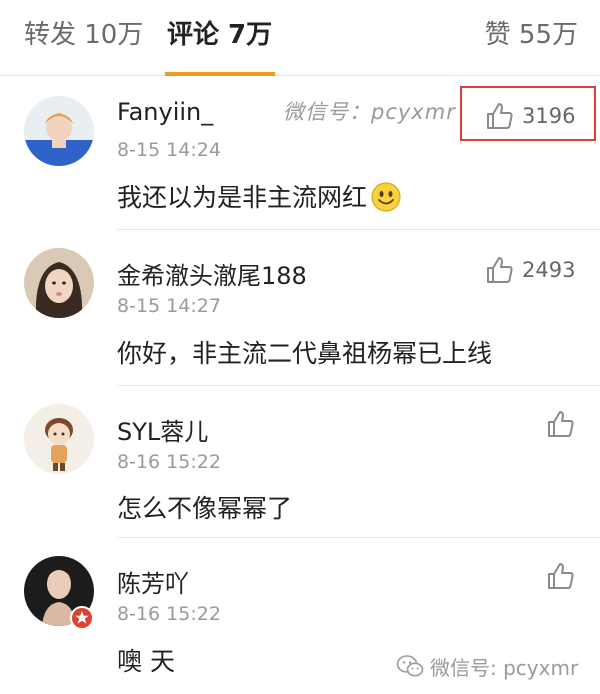 Image resolution: width=600 pixels, height=694 pixels. I want to click on verified-badge-icon, so click(82, 618).